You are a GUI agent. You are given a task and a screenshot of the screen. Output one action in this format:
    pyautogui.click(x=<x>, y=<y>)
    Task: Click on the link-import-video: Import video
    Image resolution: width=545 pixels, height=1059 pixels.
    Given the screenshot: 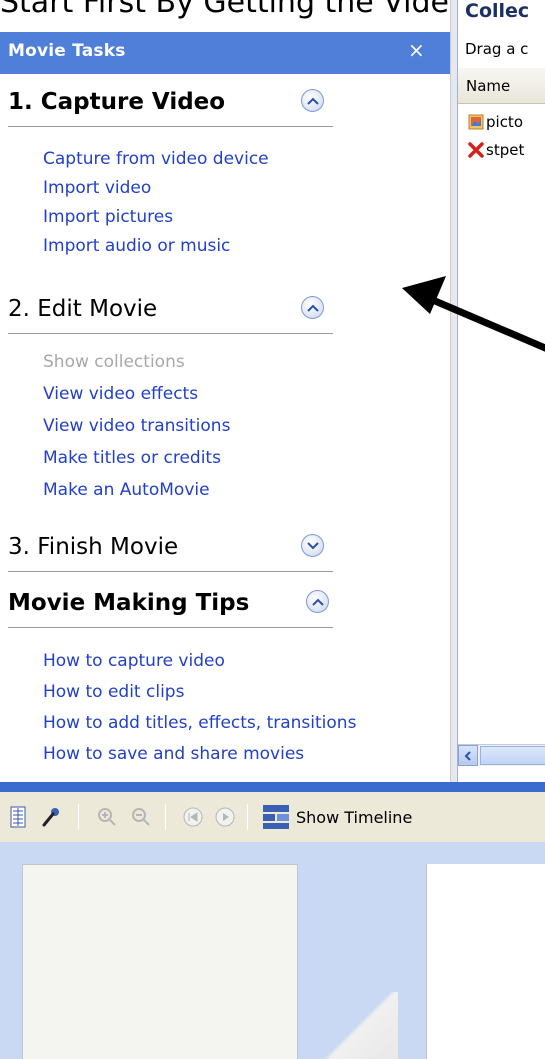 What is the action you would take?
    pyautogui.click(x=97, y=188)
    